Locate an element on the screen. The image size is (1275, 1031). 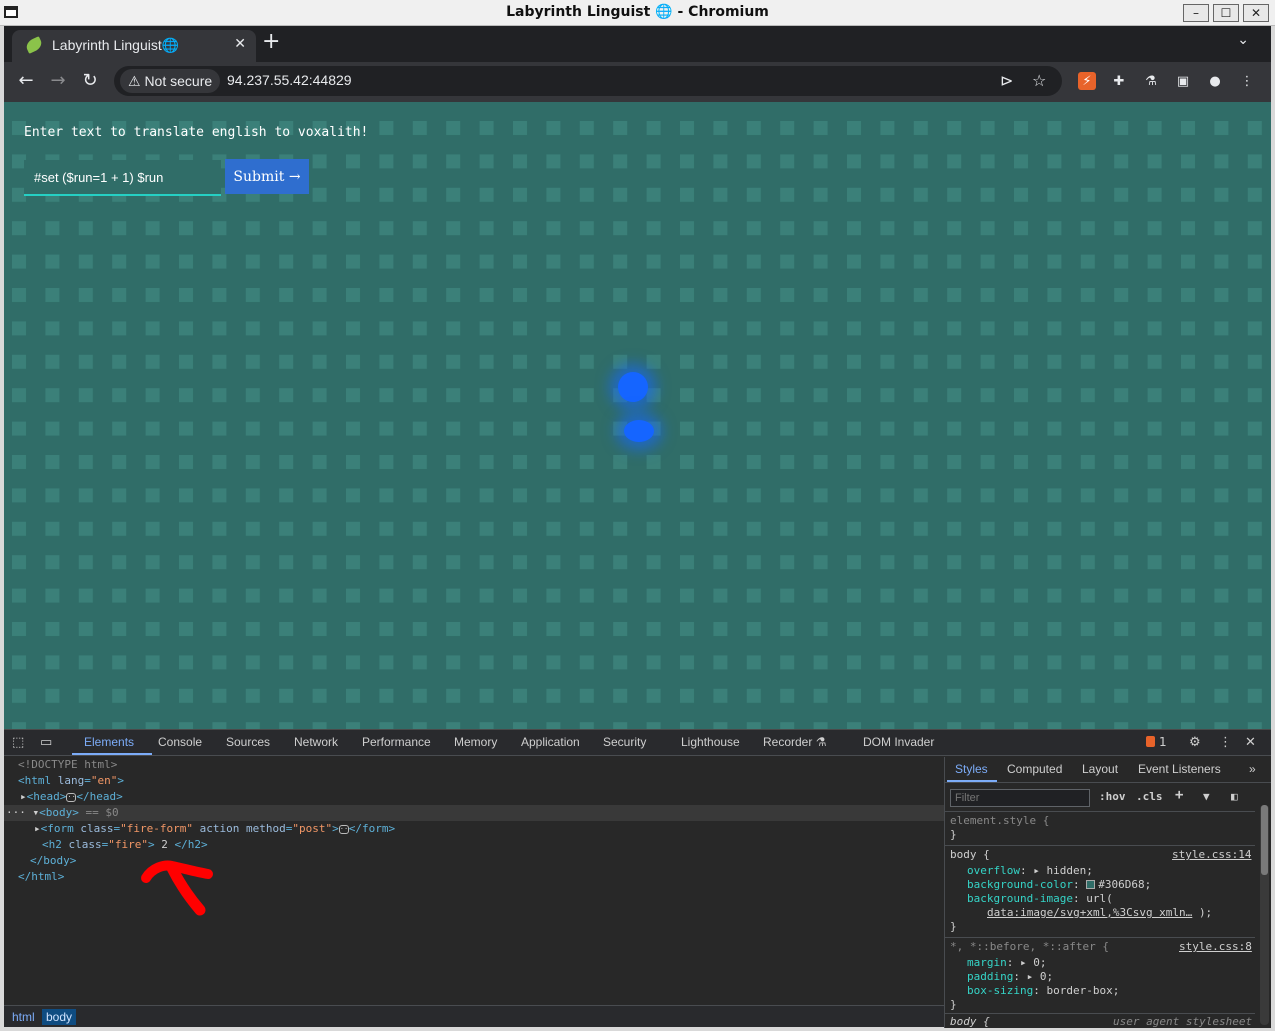
box-sizing-declaration: box-sizing: border-box; is located at coordinates (1043, 991).